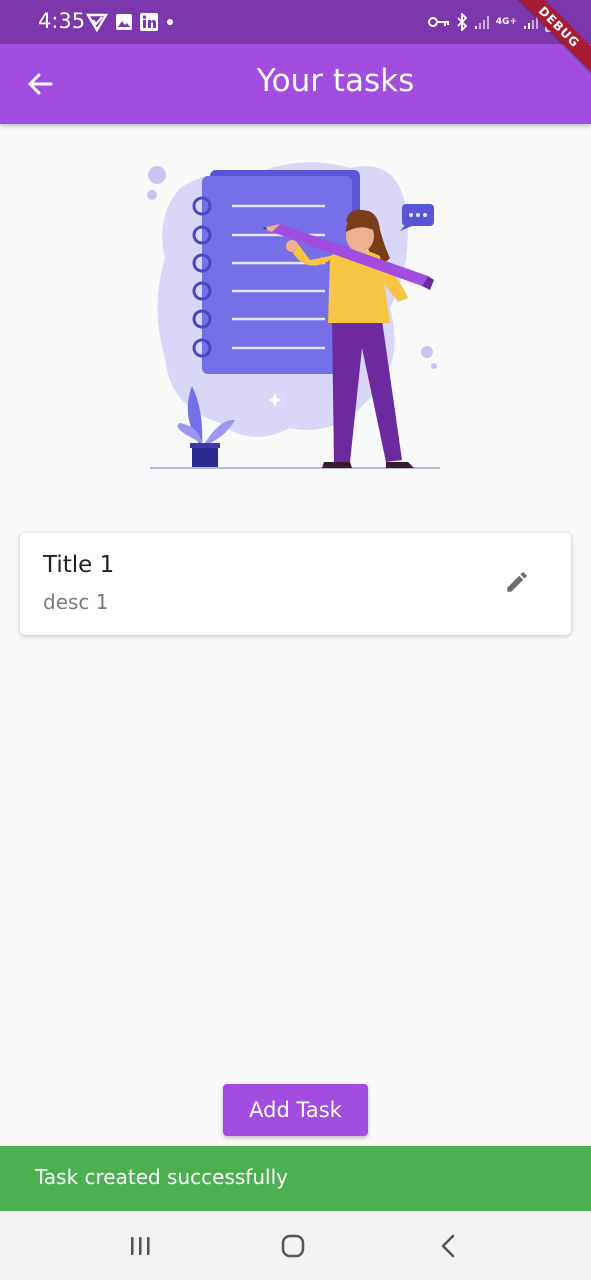  Describe the element at coordinates (295, 1110) in the screenshot. I see `add-task-button: Add Task` at that location.